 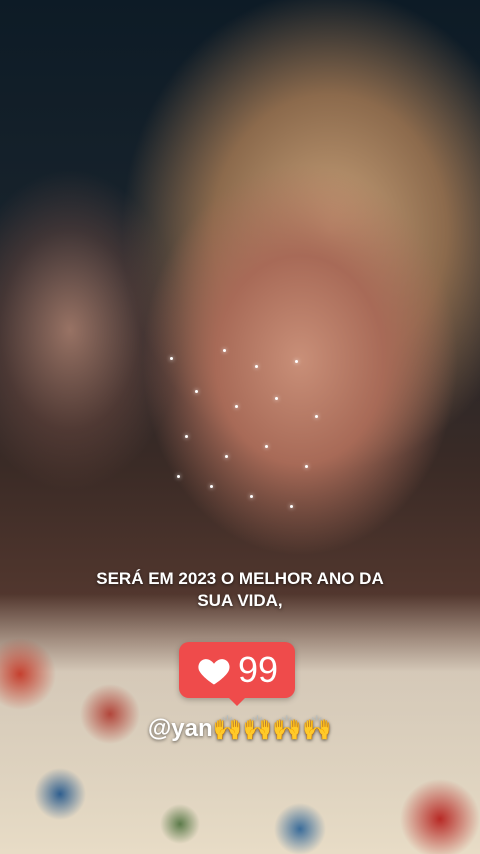 I want to click on video-caption: SERÁ EM 2023 O MELHOR ANO DA SUA VIDA,, so click(x=240, y=590).